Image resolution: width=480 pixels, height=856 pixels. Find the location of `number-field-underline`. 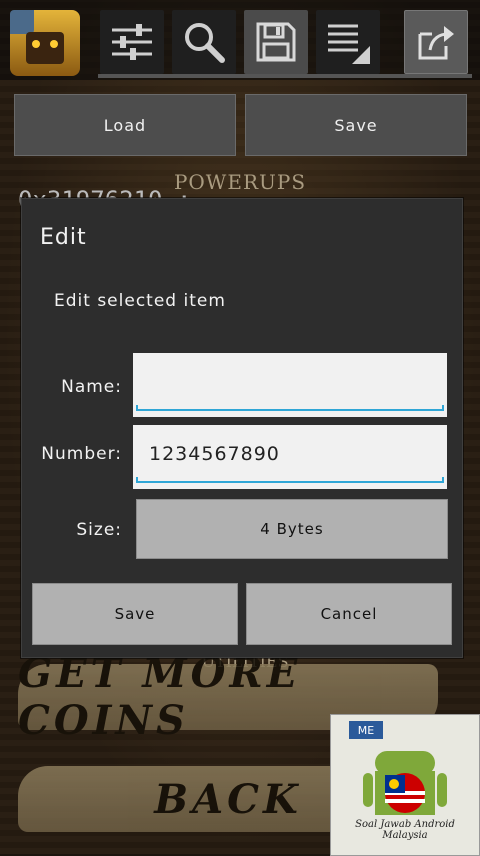

number-field-underline is located at coordinates (290, 480).